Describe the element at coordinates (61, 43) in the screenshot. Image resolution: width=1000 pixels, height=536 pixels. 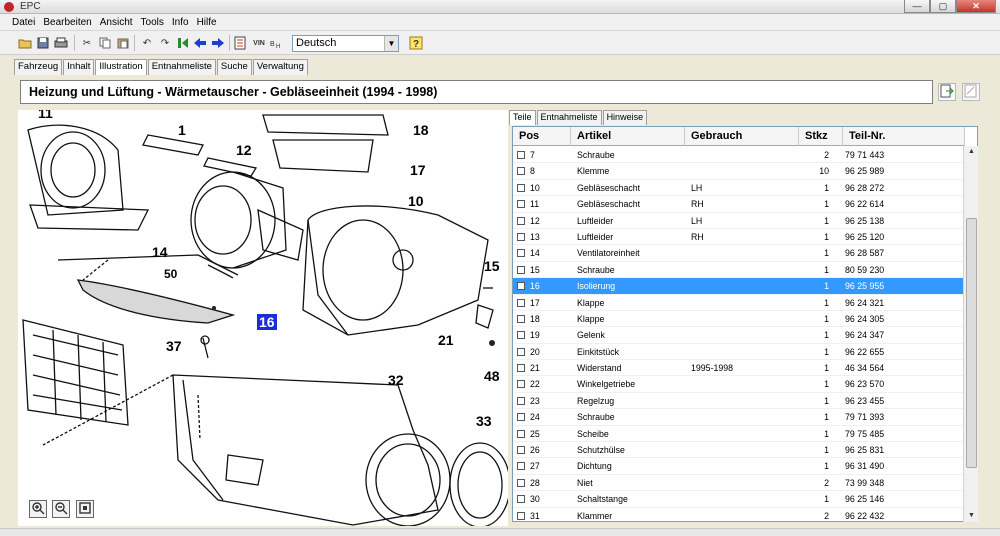
I see `print-icon` at that location.